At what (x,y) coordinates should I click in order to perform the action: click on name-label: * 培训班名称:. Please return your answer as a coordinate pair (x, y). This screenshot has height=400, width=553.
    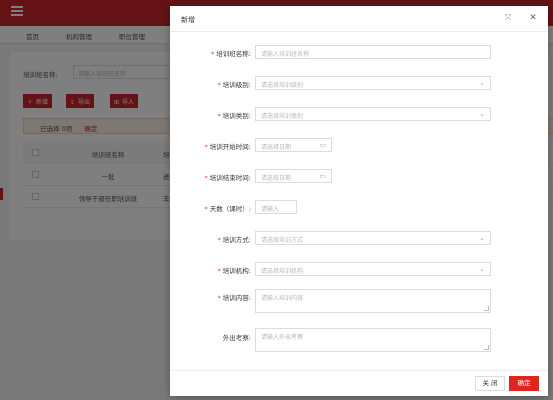
    Looking at the image, I should click on (231, 54).